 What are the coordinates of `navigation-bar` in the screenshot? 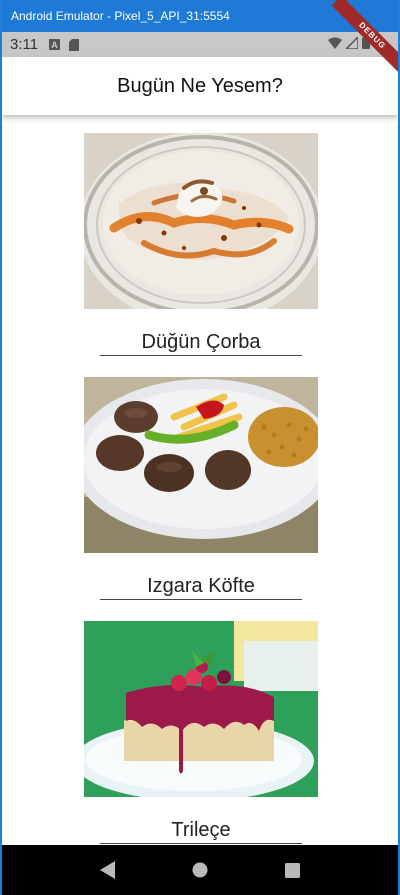 It's located at (200, 870).